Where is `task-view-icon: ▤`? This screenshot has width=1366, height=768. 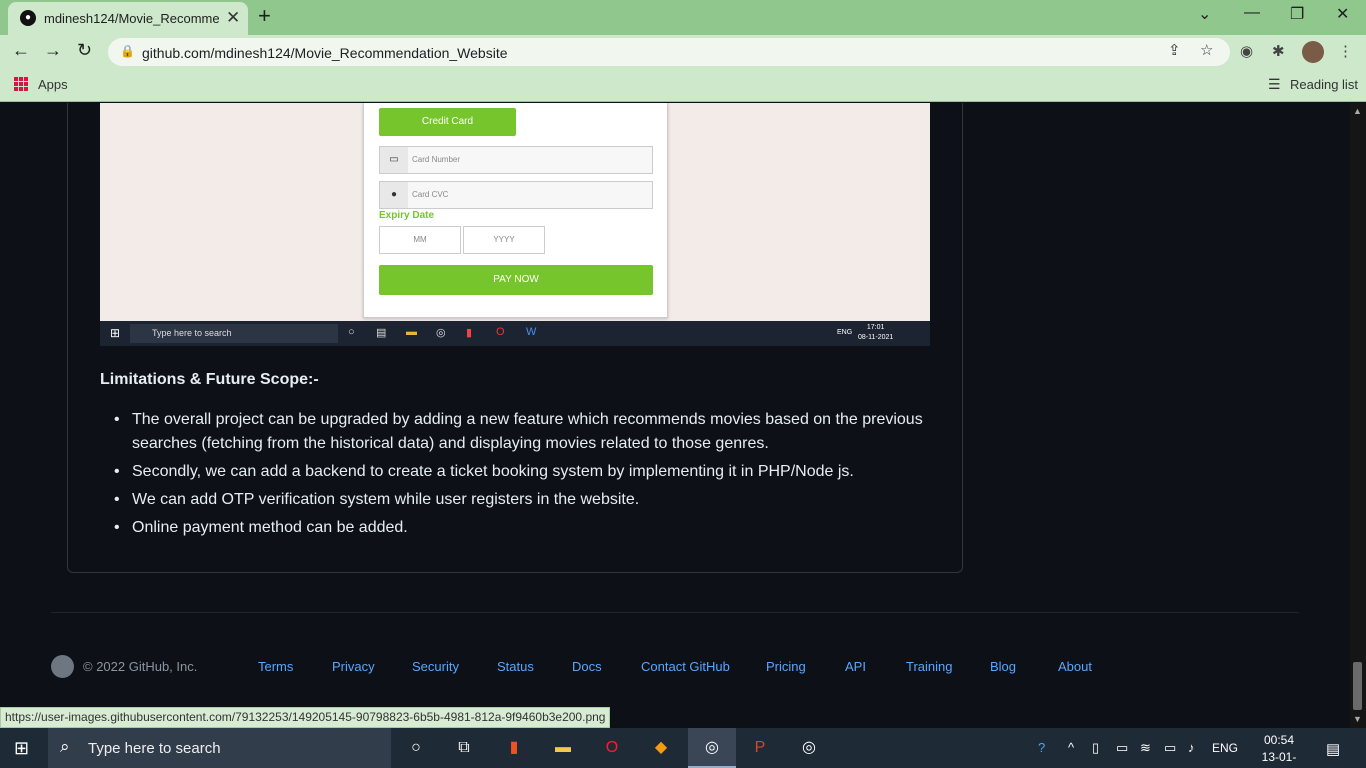 task-view-icon: ▤ is located at coordinates (381, 333).